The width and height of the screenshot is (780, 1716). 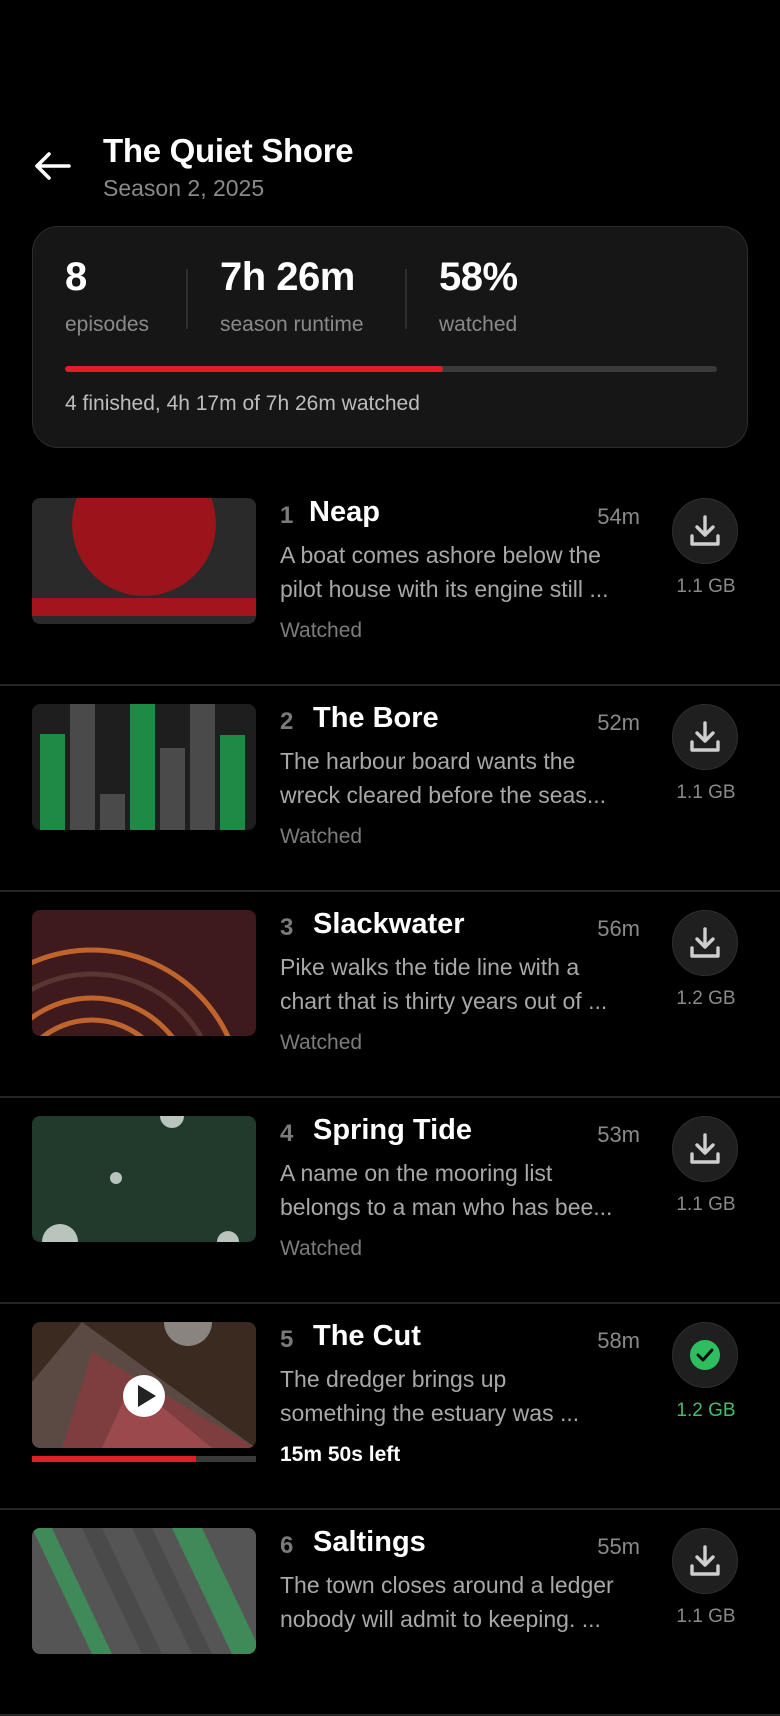 I want to click on time-left: 15m 50s left, so click(x=340, y=1454).